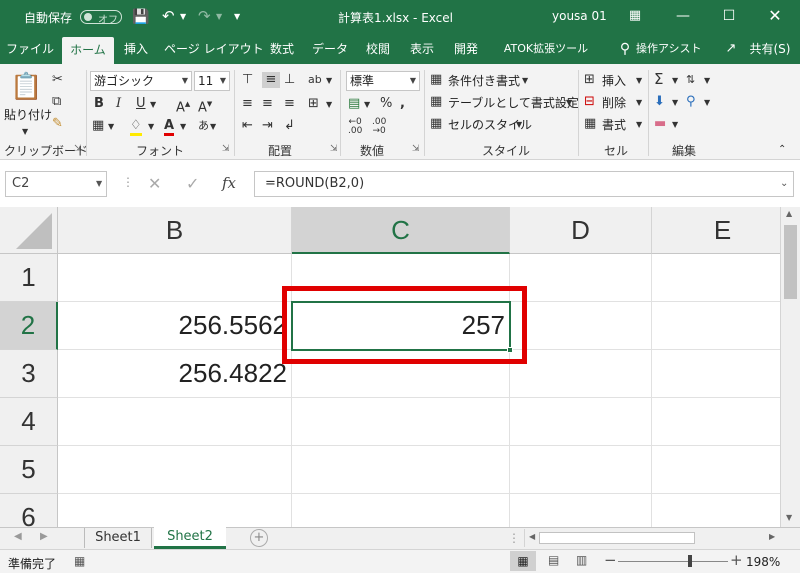 This screenshot has height=573, width=800. Describe the element at coordinates (367, 105) in the screenshot. I see `currency-dropdown-icon: ▼` at that location.